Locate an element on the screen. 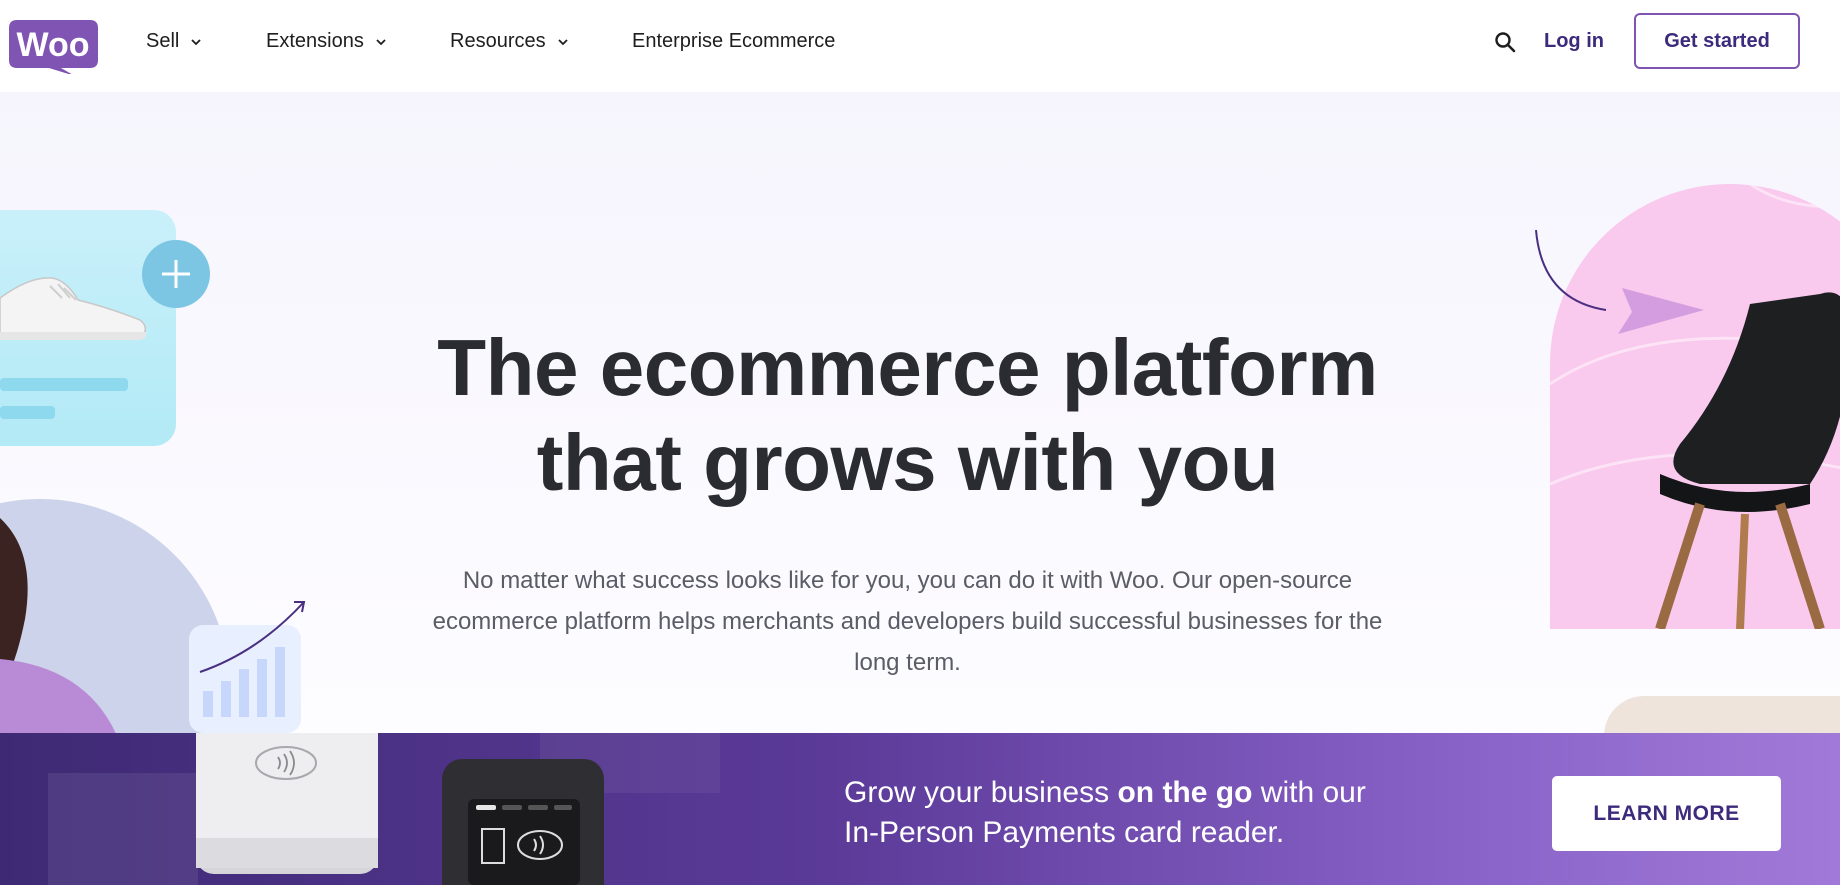 This screenshot has width=1840, height=885. nav-item-enterprise-ecommerce: Enterprise Ecommerce is located at coordinates (733, 41).